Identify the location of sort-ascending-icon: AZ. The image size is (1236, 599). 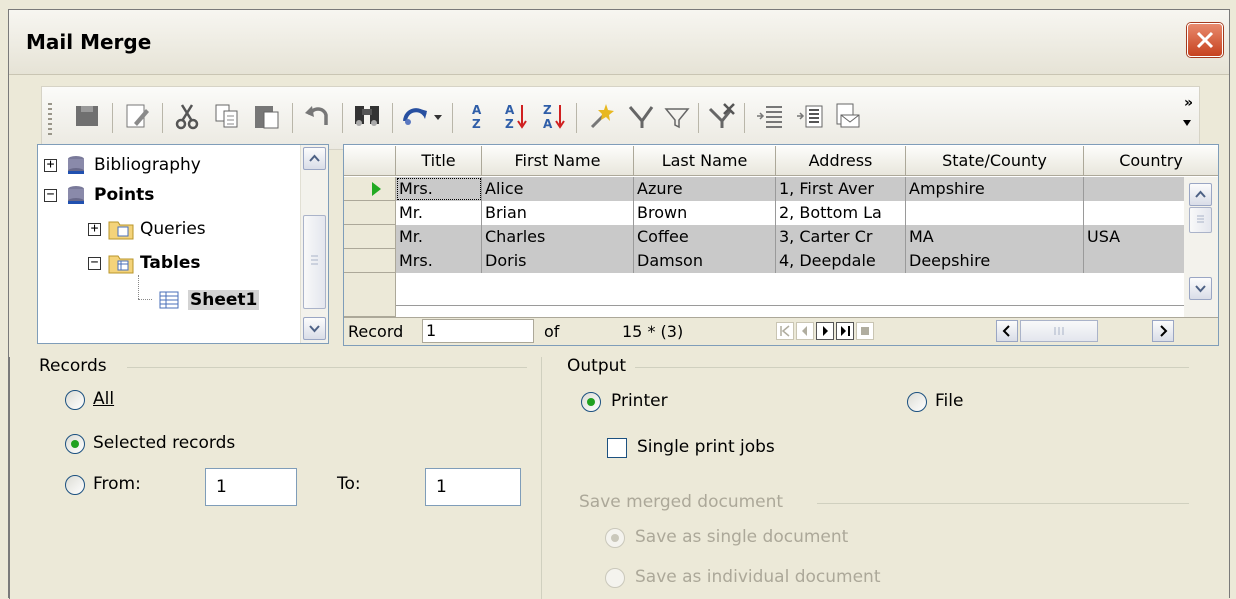
(515, 116).